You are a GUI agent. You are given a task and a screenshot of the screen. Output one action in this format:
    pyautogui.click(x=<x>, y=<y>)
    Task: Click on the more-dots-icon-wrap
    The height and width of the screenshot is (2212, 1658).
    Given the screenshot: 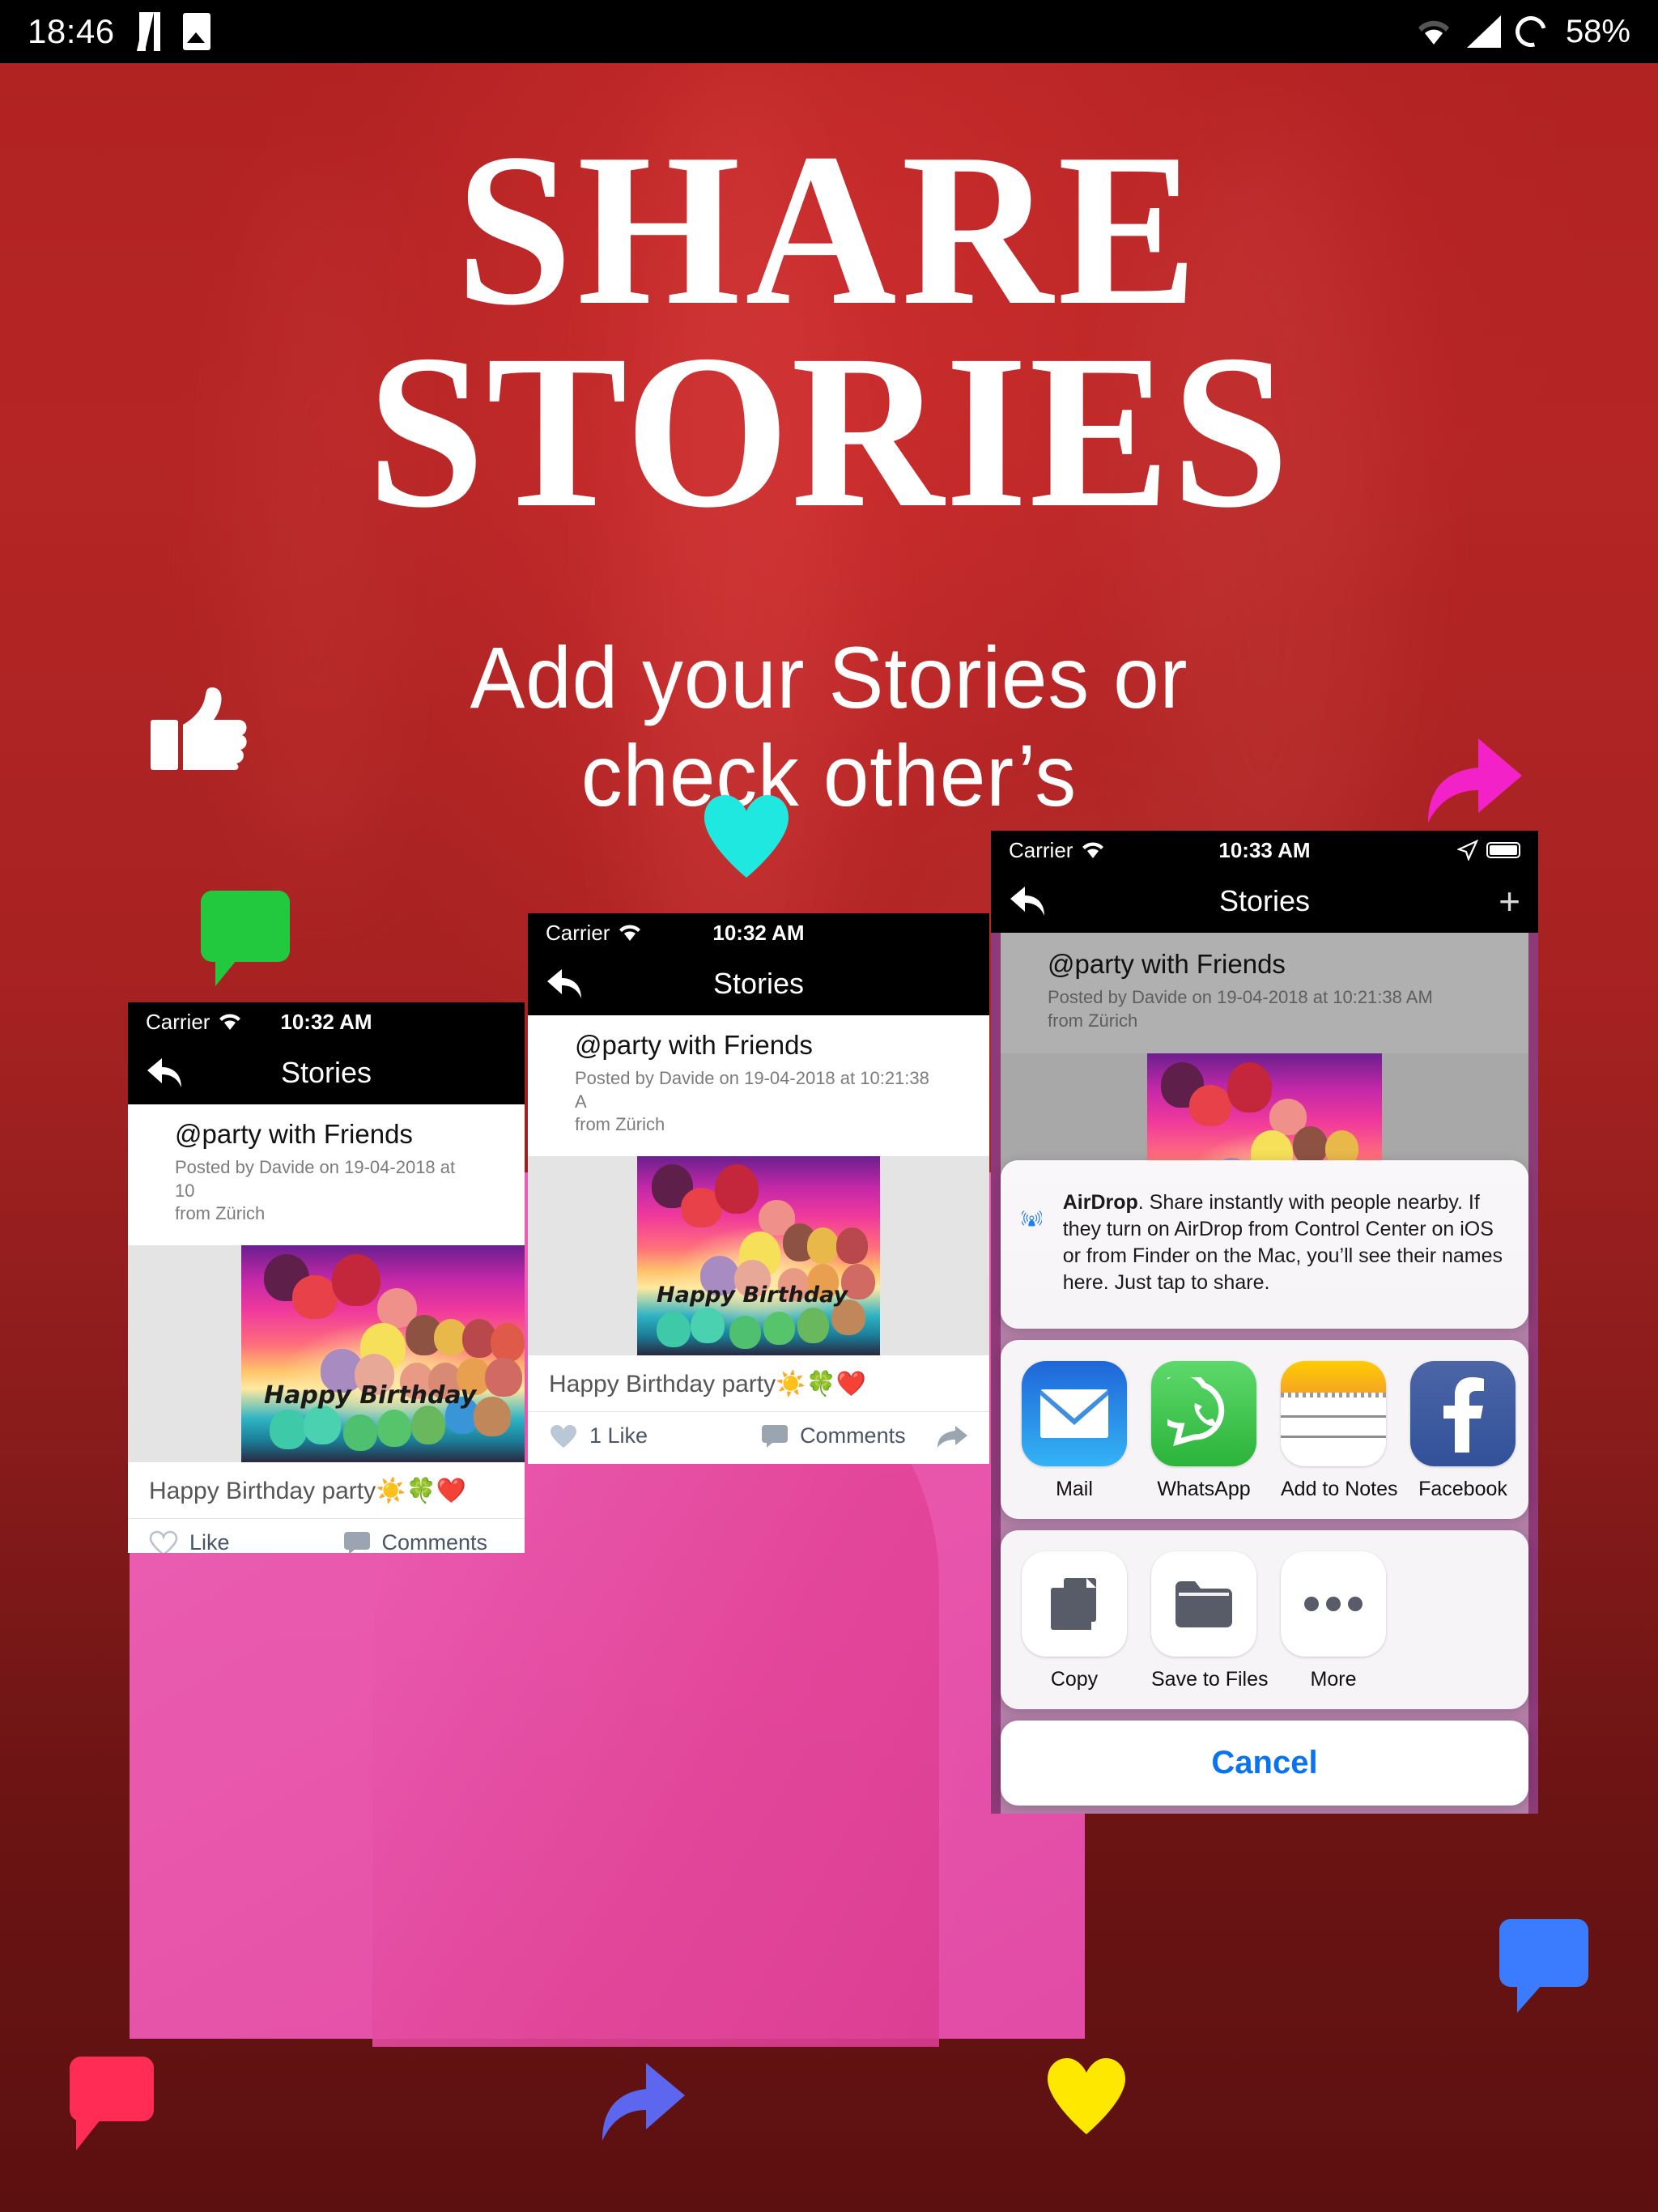 What is the action you would take?
    pyautogui.click(x=1333, y=1604)
    